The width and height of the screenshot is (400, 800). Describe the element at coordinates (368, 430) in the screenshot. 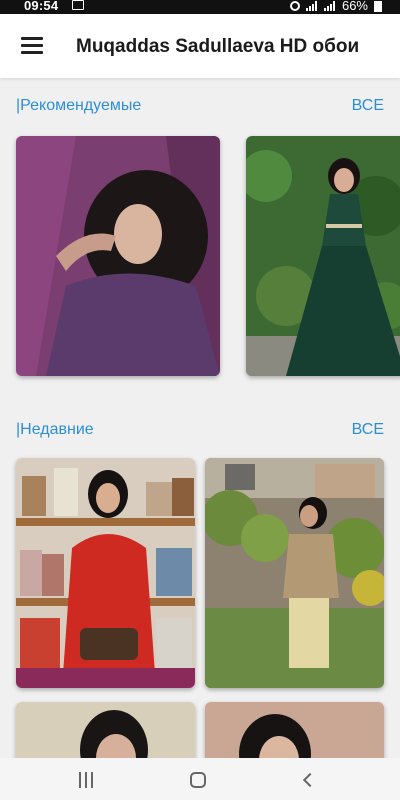

I see `see-all-recent-button: ВСЕ` at that location.